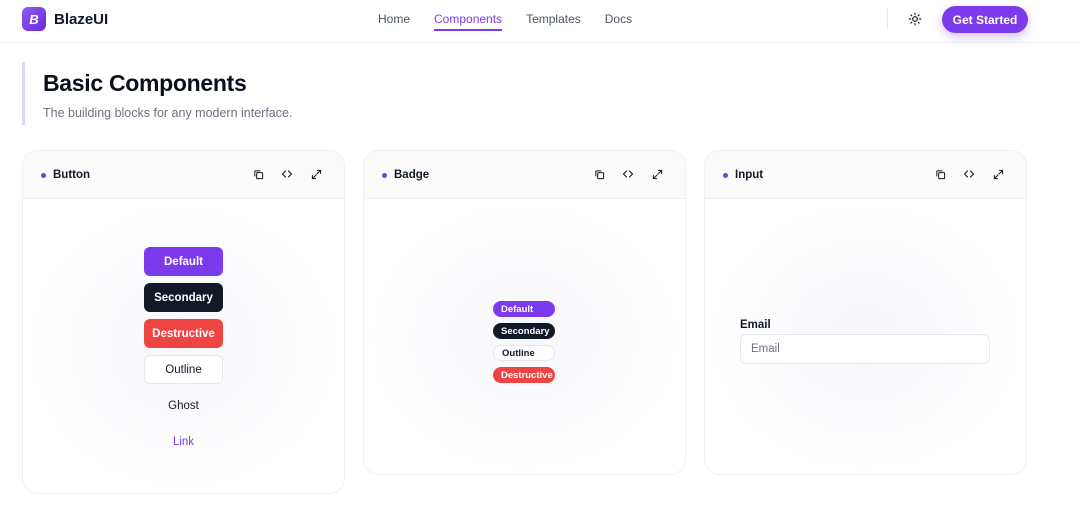 The height and width of the screenshot is (512, 1080). What do you see at coordinates (145, 83) in the screenshot?
I see `page-title: Basic Components` at bounding box center [145, 83].